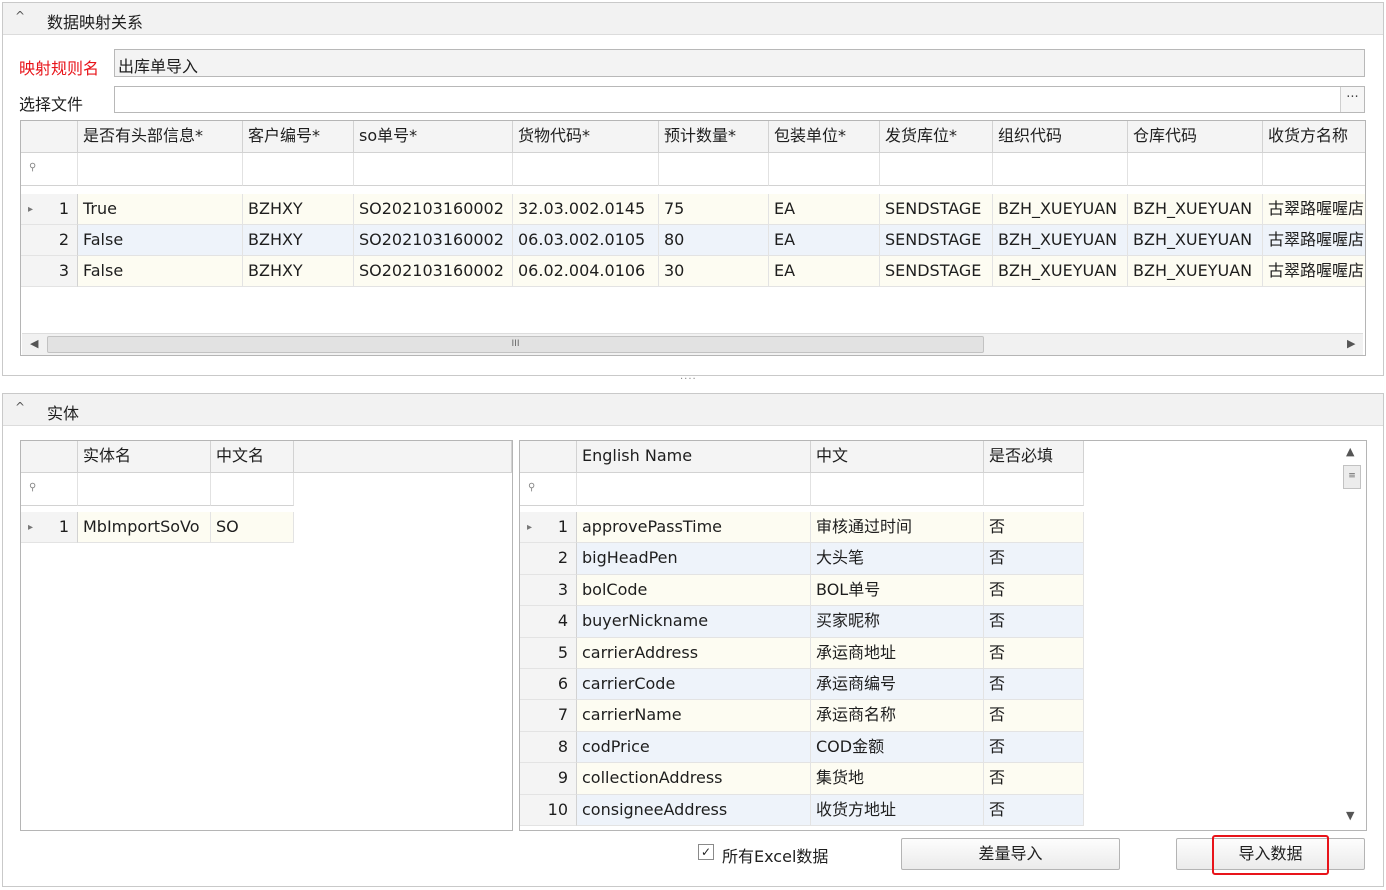  What do you see at coordinates (897, 779) in the screenshot?
I see `grid-cell: 集货地` at bounding box center [897, 779].